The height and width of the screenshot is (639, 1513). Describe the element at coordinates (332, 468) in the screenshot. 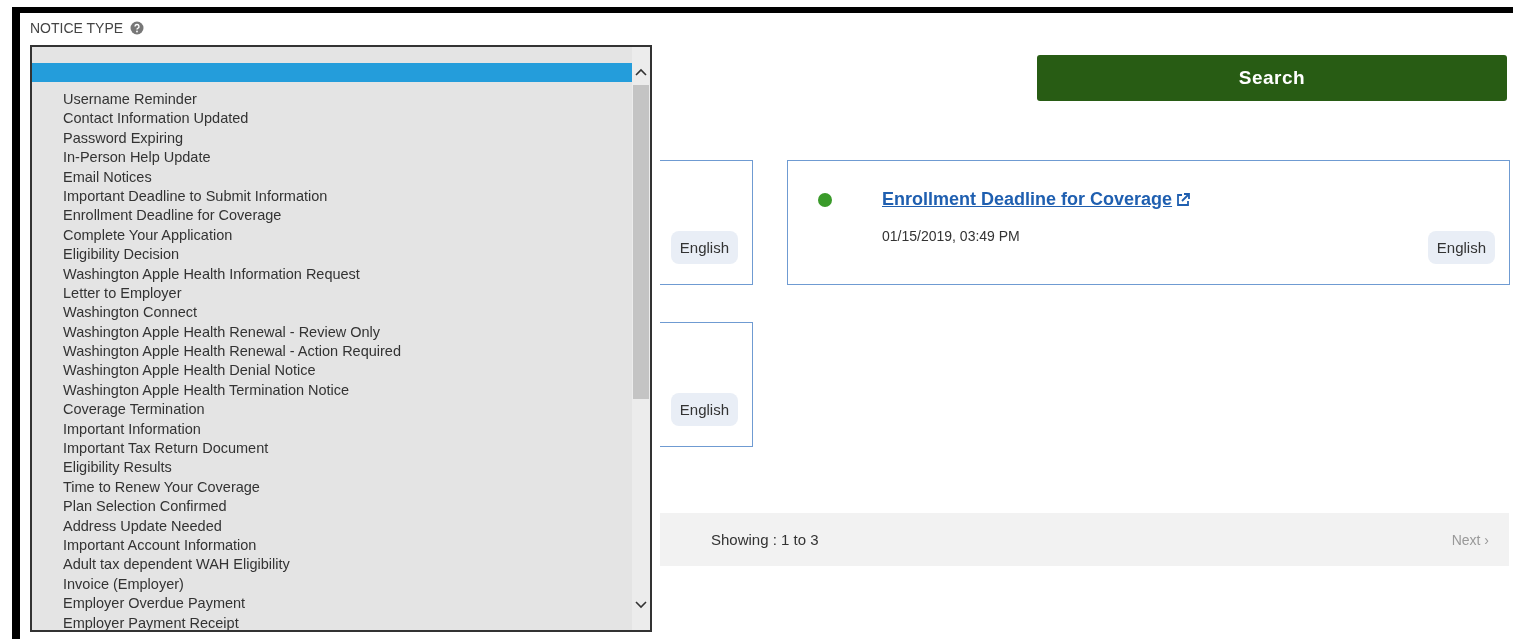

I see `list-option: Eligibility Results` at that location.